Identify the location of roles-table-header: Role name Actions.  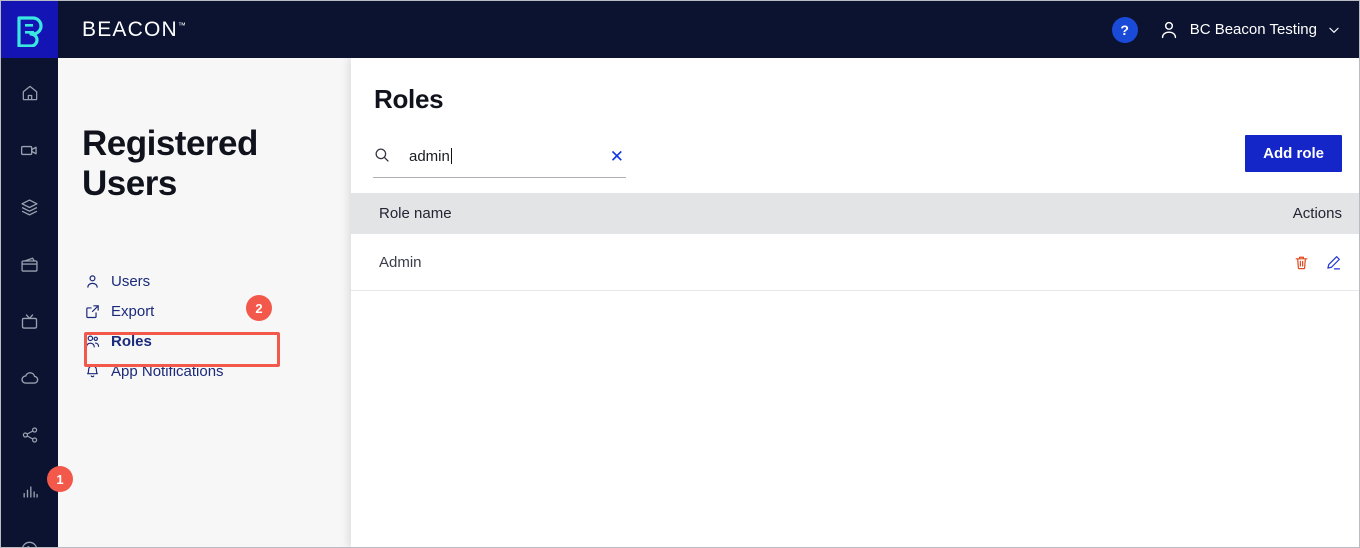
(855, 213).